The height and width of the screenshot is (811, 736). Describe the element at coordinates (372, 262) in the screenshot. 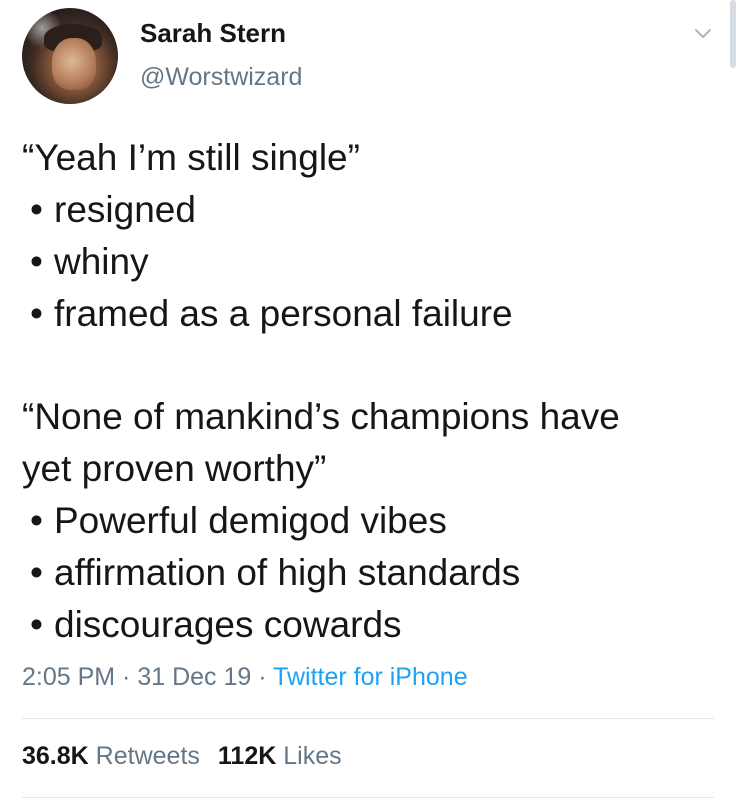

I see `list-item: • whiny` at that location.